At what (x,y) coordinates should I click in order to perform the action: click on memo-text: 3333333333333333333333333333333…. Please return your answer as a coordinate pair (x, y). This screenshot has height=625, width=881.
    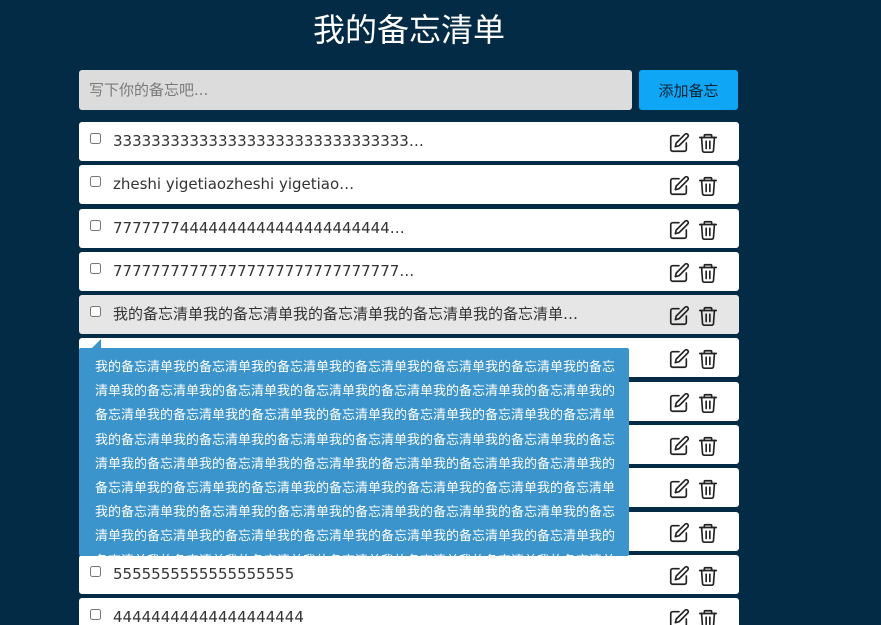
    Looking at the image, I should click on (268, 141).